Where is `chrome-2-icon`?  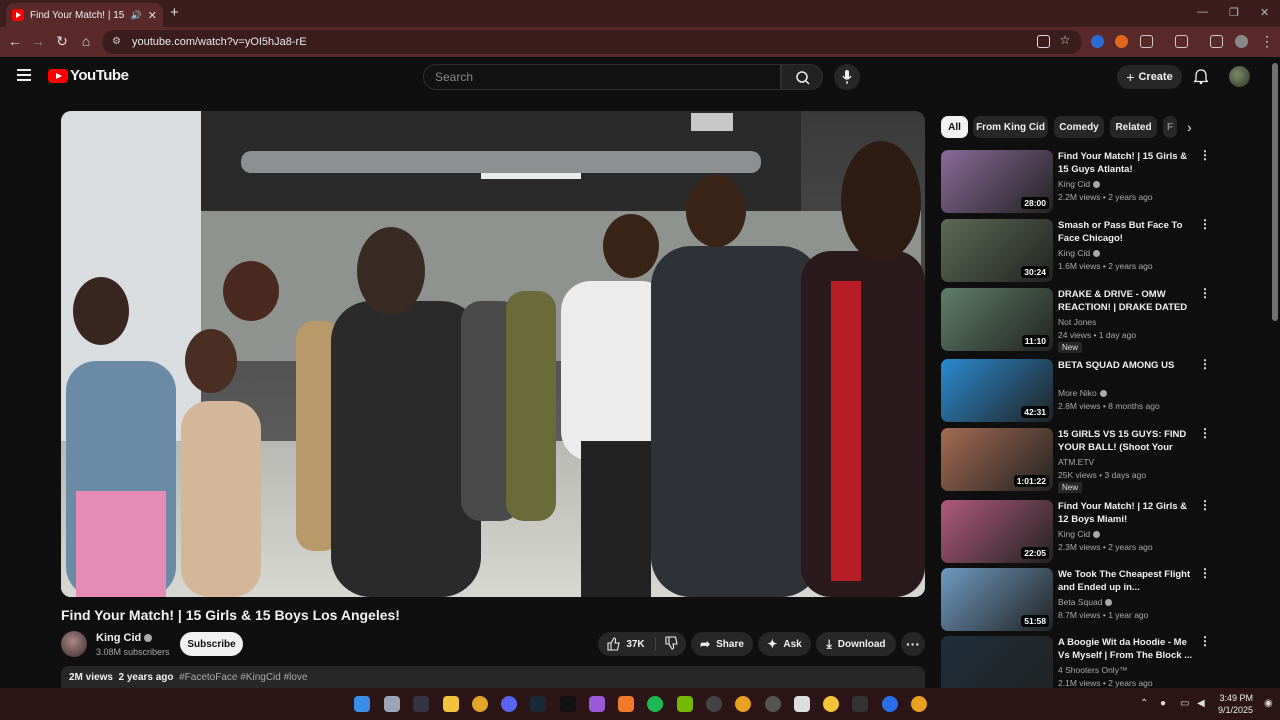
chrome-2-icon is located at coordinates (919, 704).